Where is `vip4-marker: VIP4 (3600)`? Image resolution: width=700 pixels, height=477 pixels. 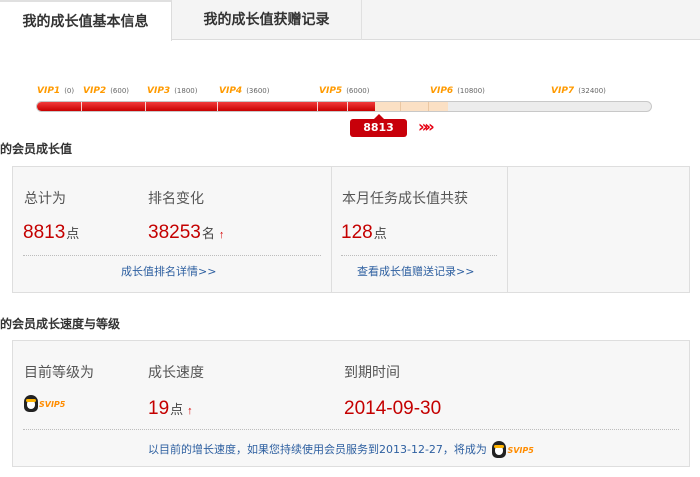
vip4-marker: VIP4 (3600) is located at coordinates (244, 91).